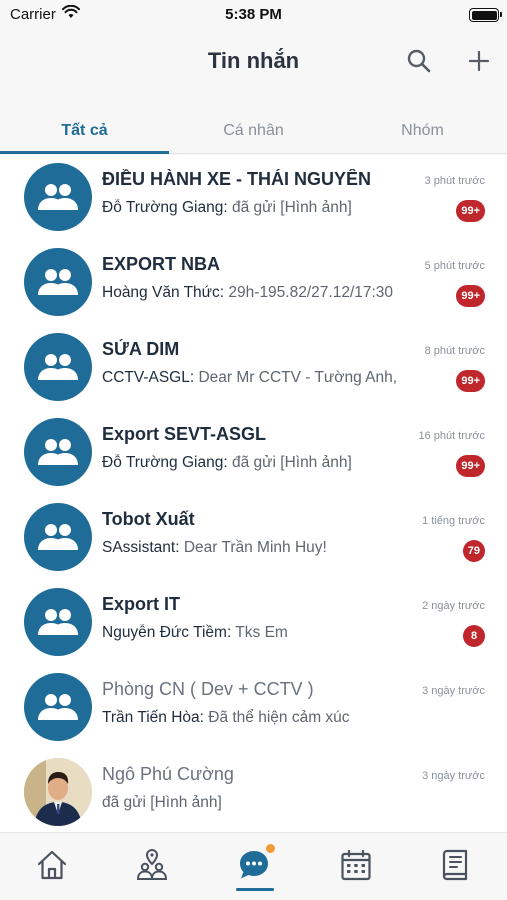  I want to click on clock: 5:38 PM, so click(253, 14).